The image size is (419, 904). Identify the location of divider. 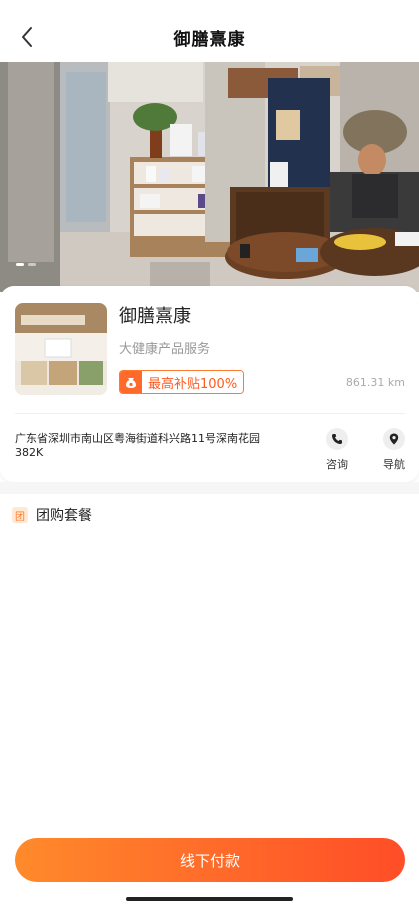
(210, 413).